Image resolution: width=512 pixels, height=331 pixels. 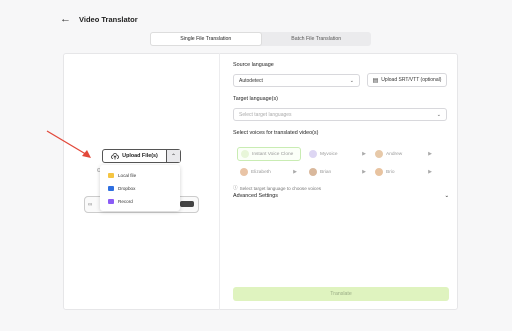 I want to click on target-language-label: Target language(s), so click(x=255, y=99).